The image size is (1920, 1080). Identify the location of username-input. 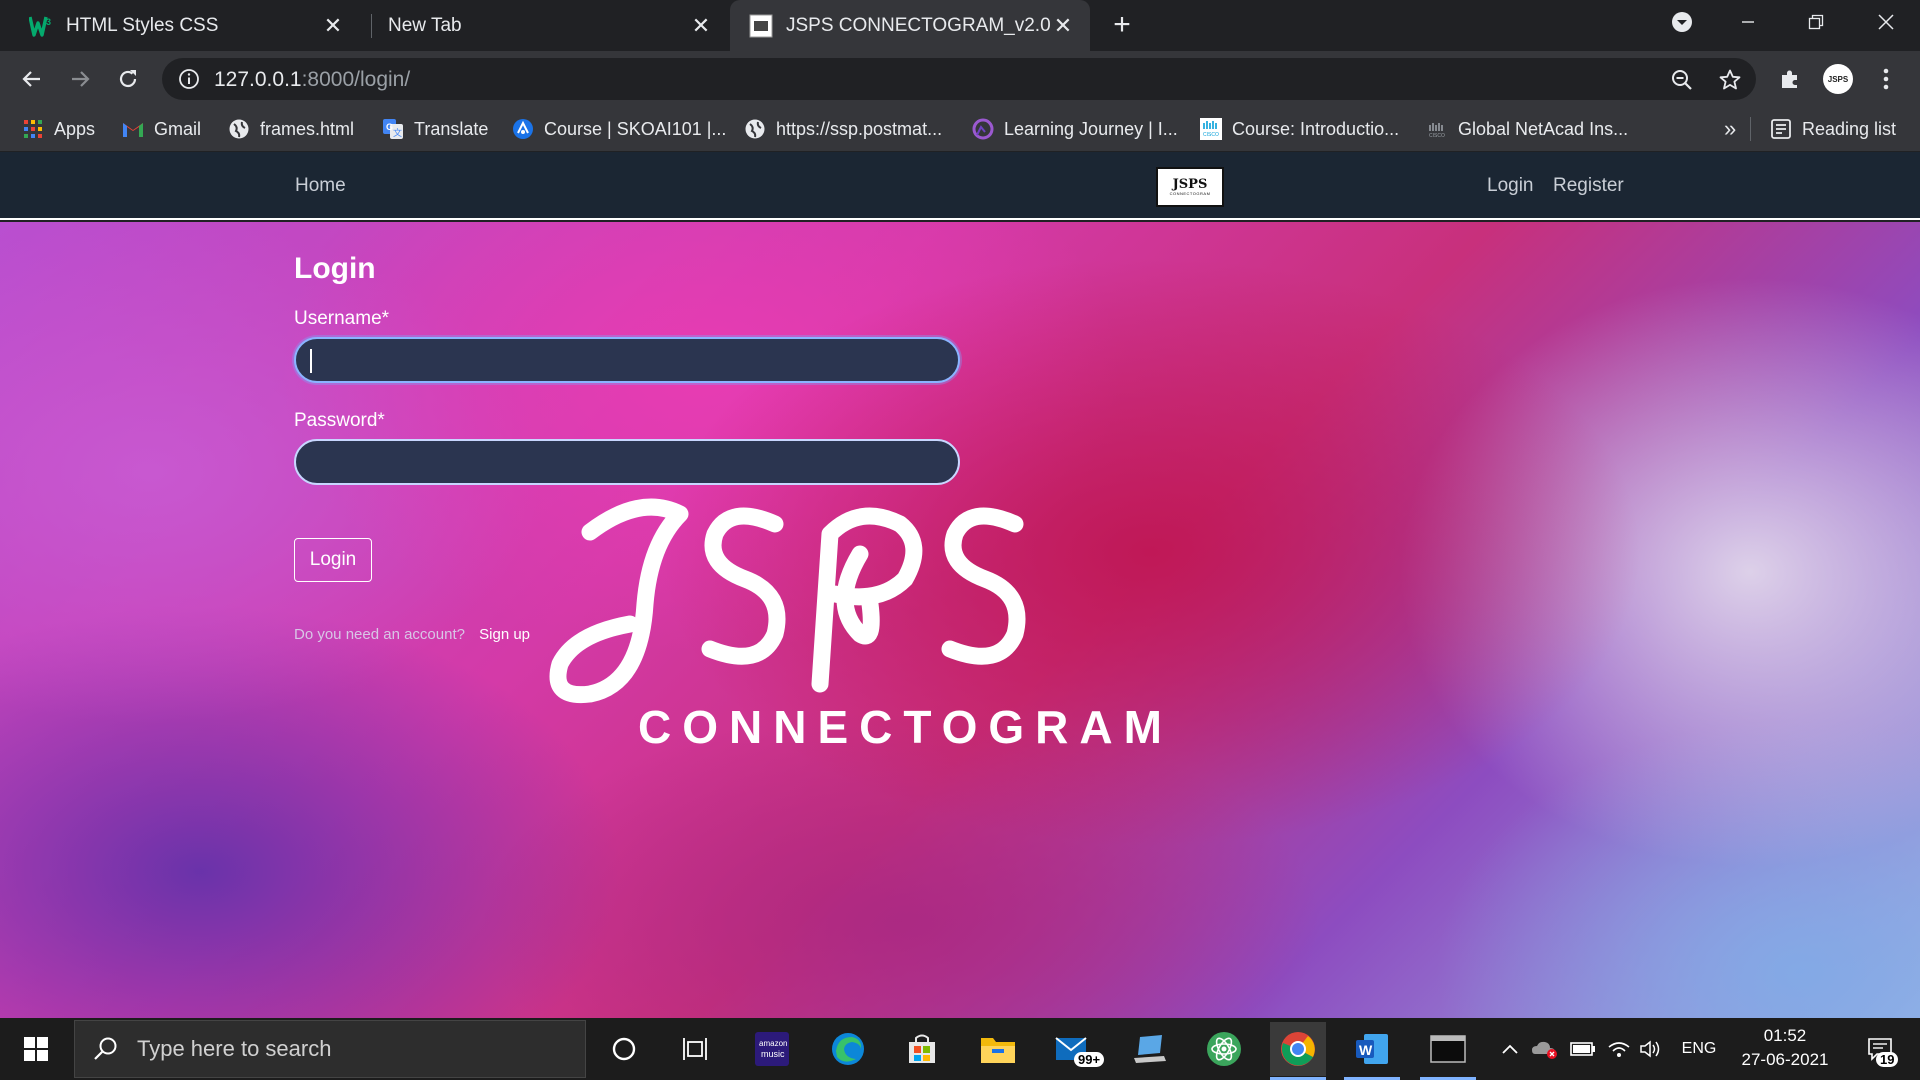
(627, 360).